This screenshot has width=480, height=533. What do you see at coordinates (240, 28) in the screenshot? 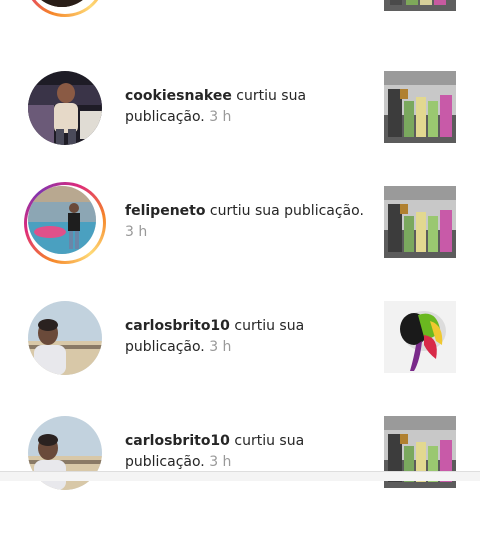
I see `list-item: h` at bounding box center [240, 28].